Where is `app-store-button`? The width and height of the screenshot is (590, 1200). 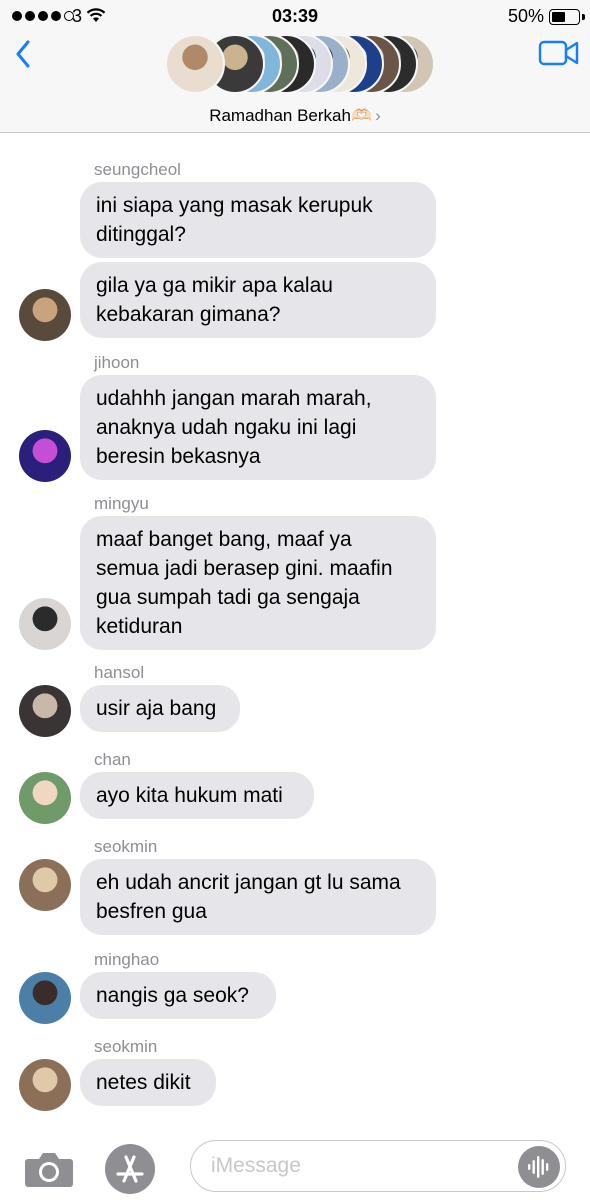
app-store-button is located at coordinates (130, 1169).